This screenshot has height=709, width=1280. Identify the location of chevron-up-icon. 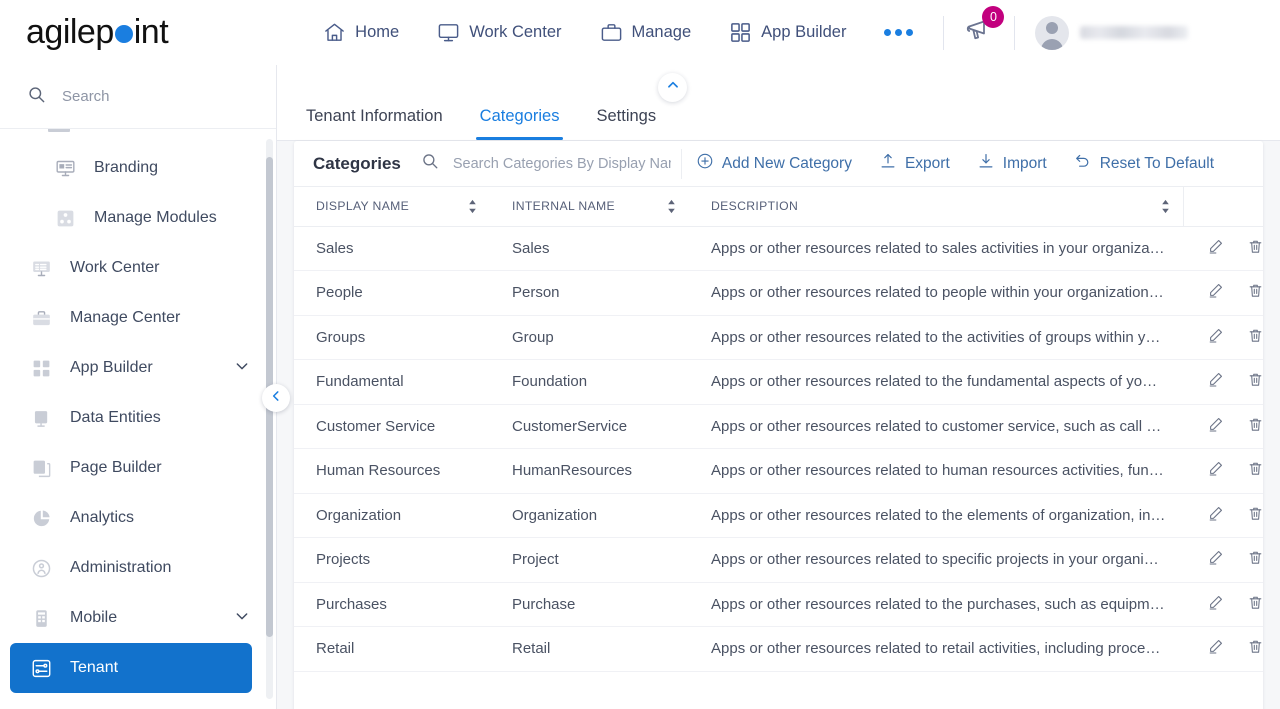
(673, 87).